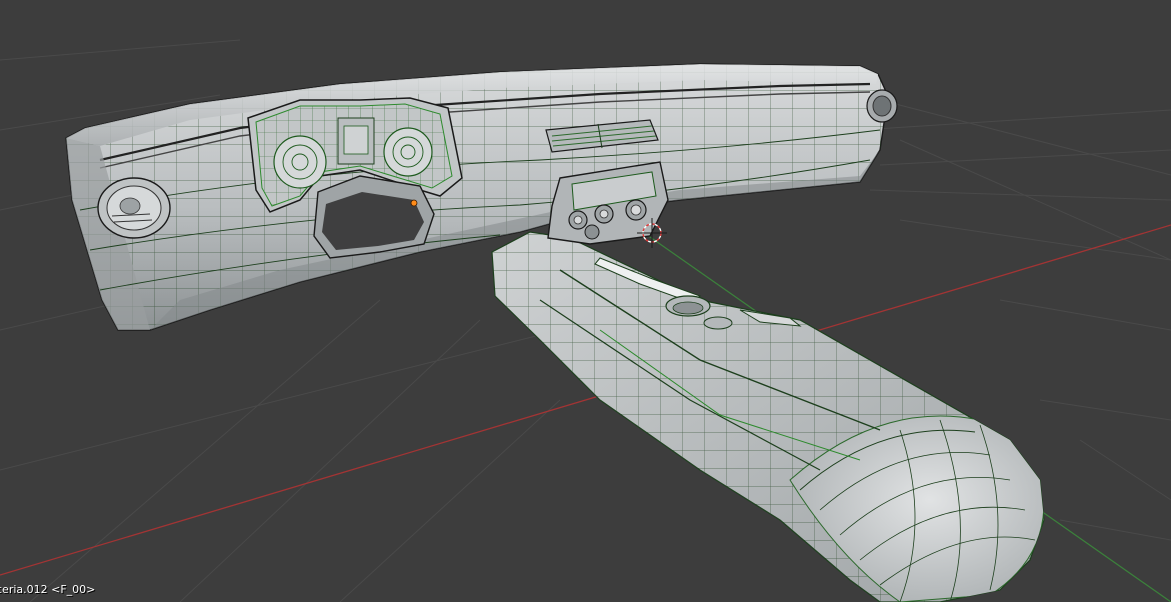 The height and width of the screenshot is (602, 1171). I want to click on cupholder-rear, so click(718, 323).